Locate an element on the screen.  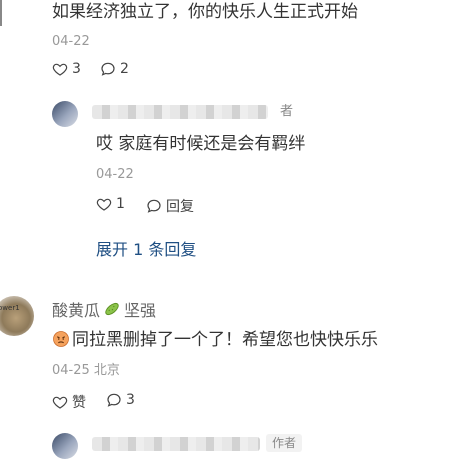
thread-line is located at coordinates (1, 13).